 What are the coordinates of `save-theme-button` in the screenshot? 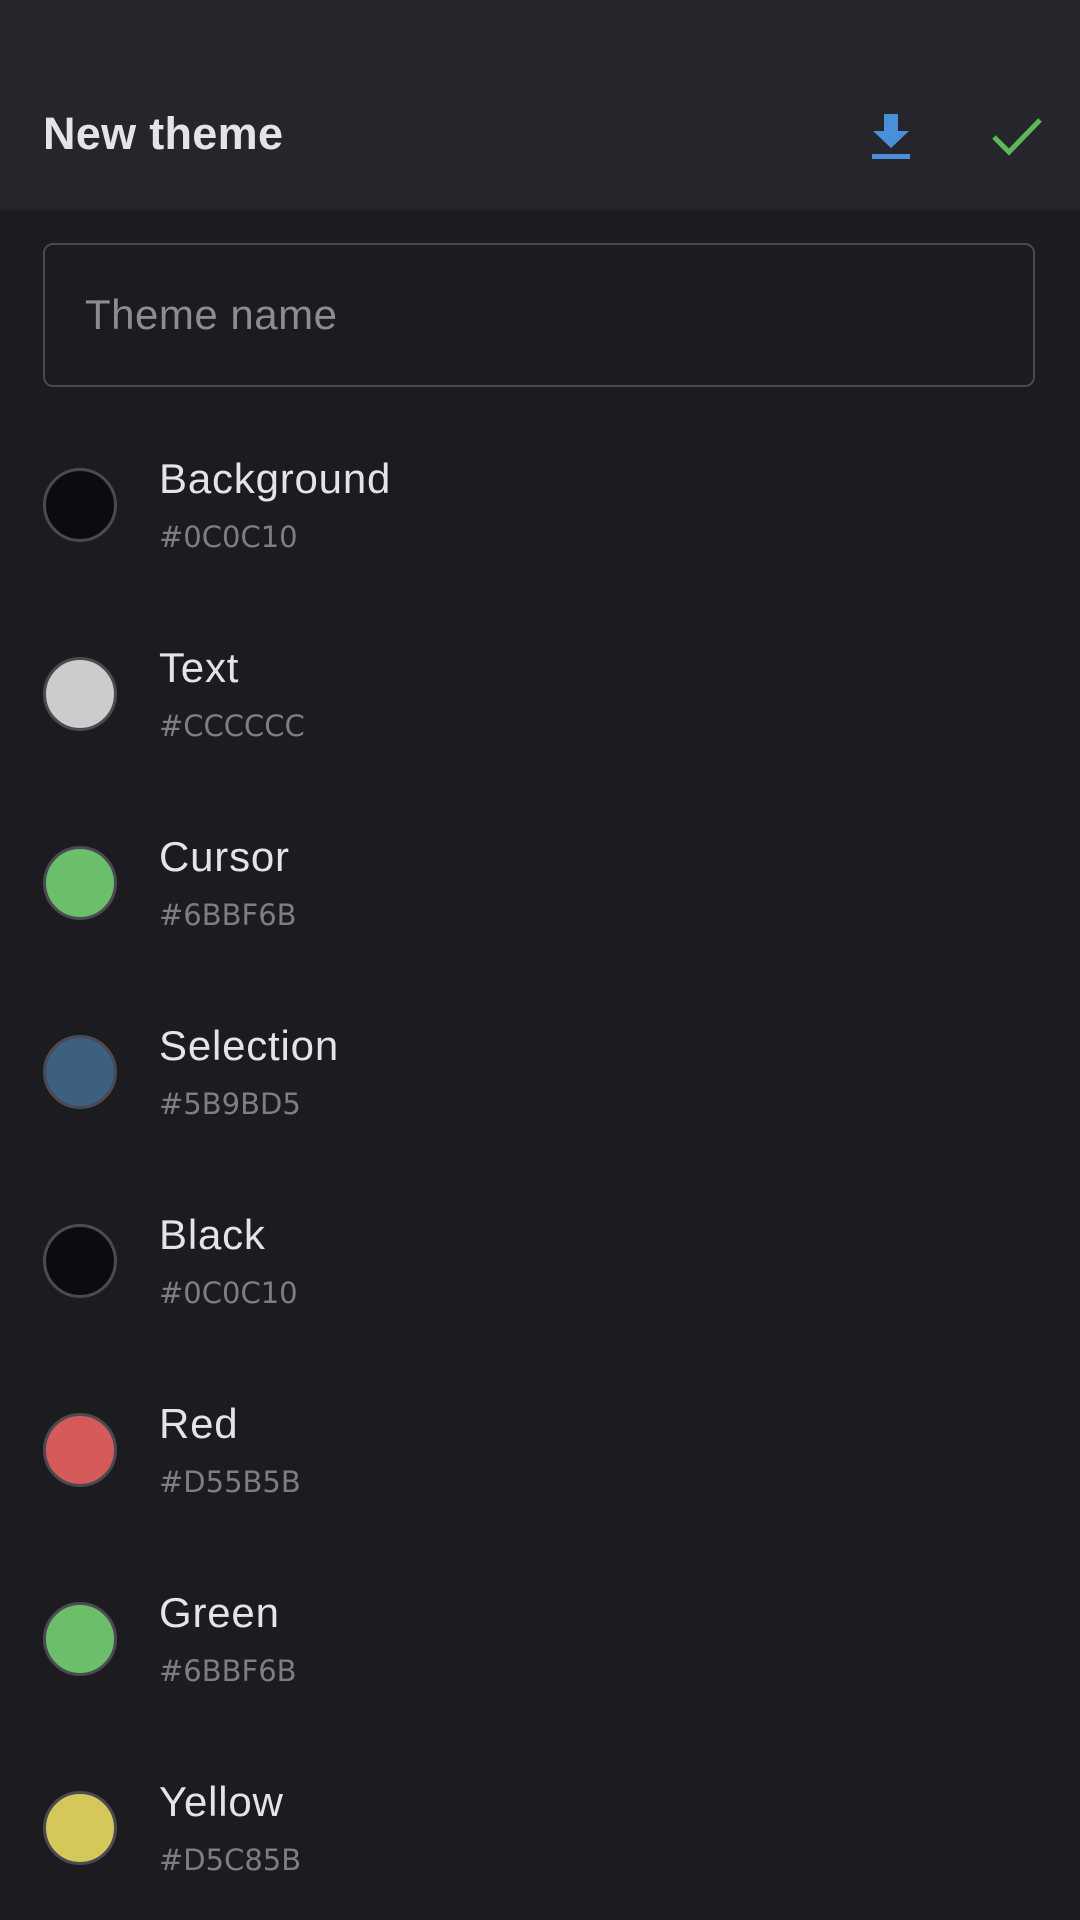 It's located at (1017, 136).